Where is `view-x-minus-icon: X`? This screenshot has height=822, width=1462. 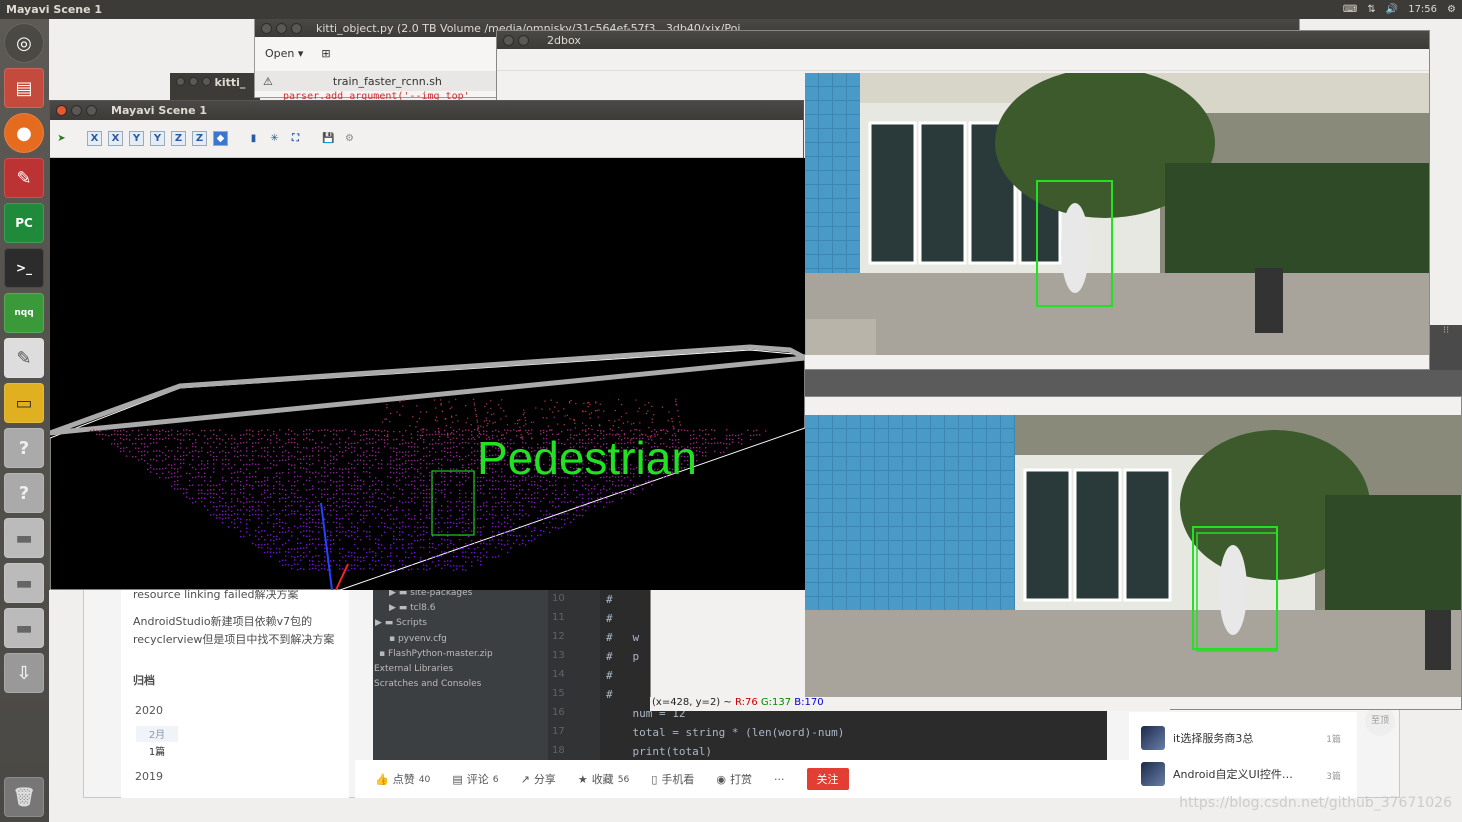 view-x-minus-icon: X is located at coordinates (115, 138).